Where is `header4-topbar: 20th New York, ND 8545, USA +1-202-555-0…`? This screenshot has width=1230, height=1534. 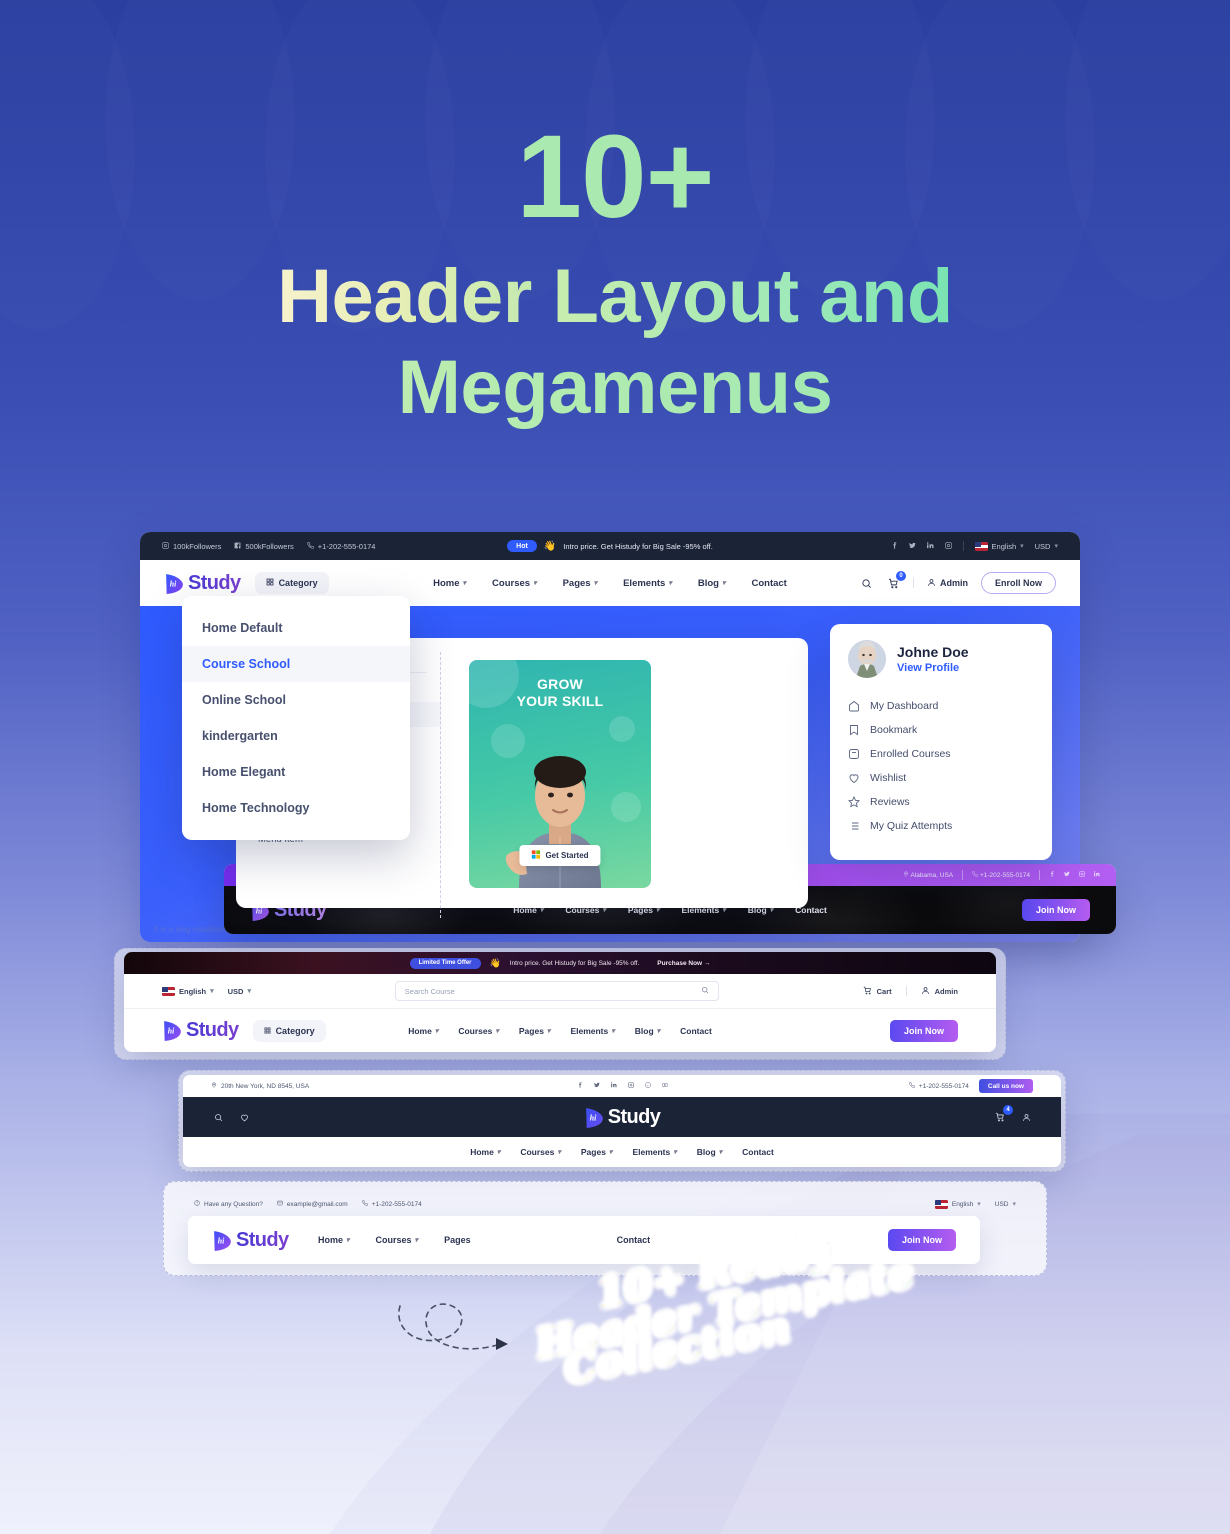 header4-topbar: 20th New York, ND 8545, USA +1-202-555-0… is located at coordinates (622, 1086).